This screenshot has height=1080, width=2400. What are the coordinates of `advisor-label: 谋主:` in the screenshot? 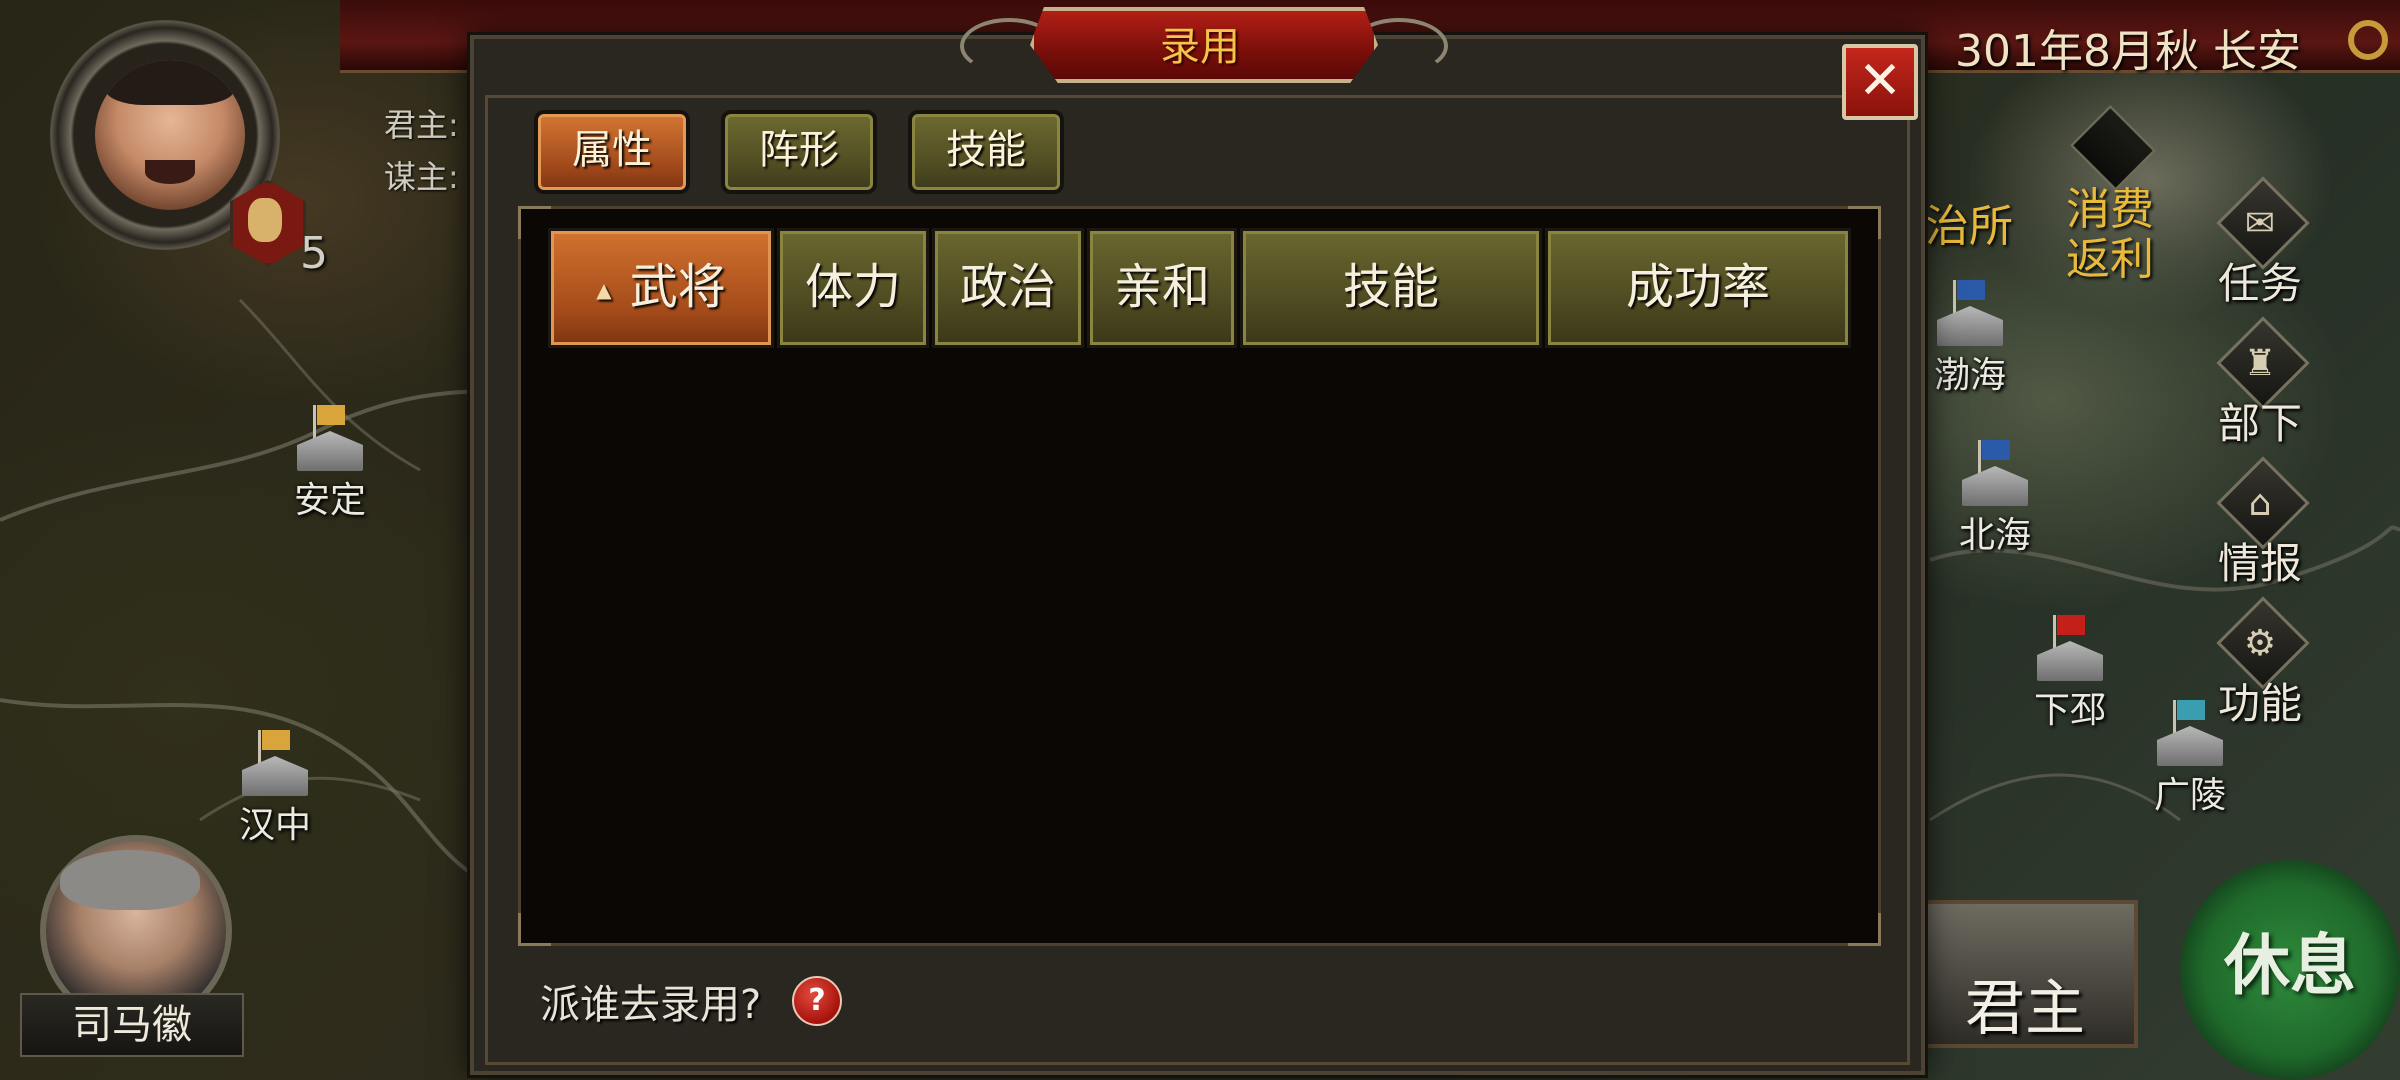 It's located at (421, 177).